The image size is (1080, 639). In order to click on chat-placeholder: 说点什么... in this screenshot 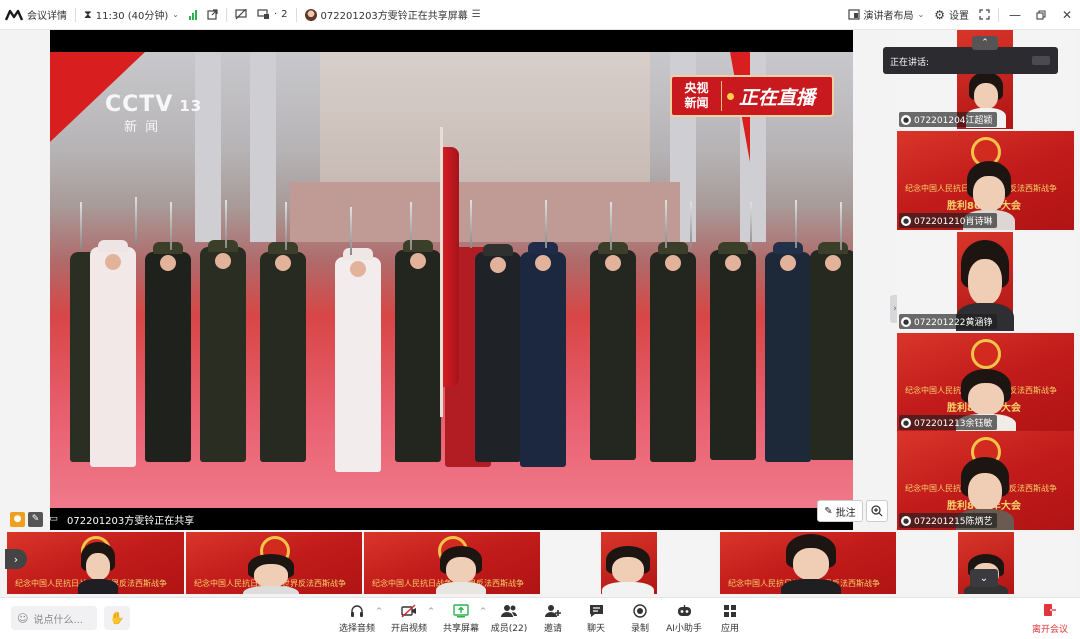, I will do `click(58, 620)`.